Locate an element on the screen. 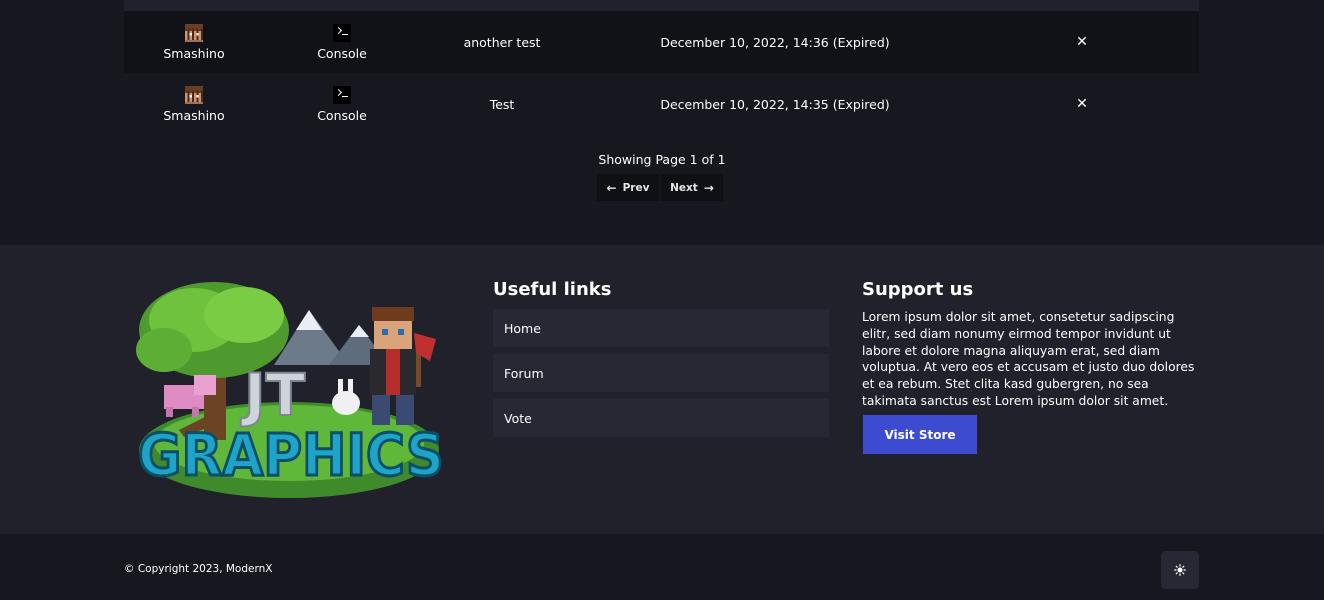 This screenshot has height=600, width=1324. useful-links-title: Useful links is located at coordinates (552, 289).